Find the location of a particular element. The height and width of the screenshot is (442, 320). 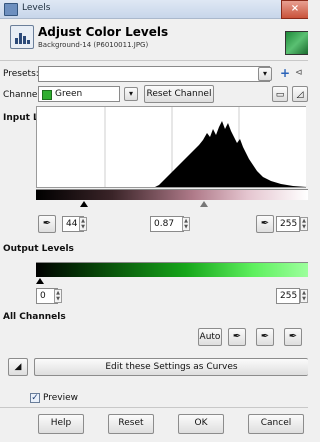

preview-label: Preview is located at coordinates (61, 398).